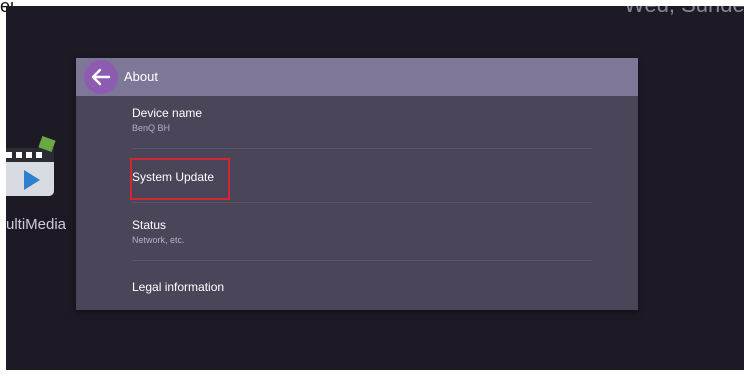  I want to click on menu-item-subtitle: Network, etc., so click(158, 240).